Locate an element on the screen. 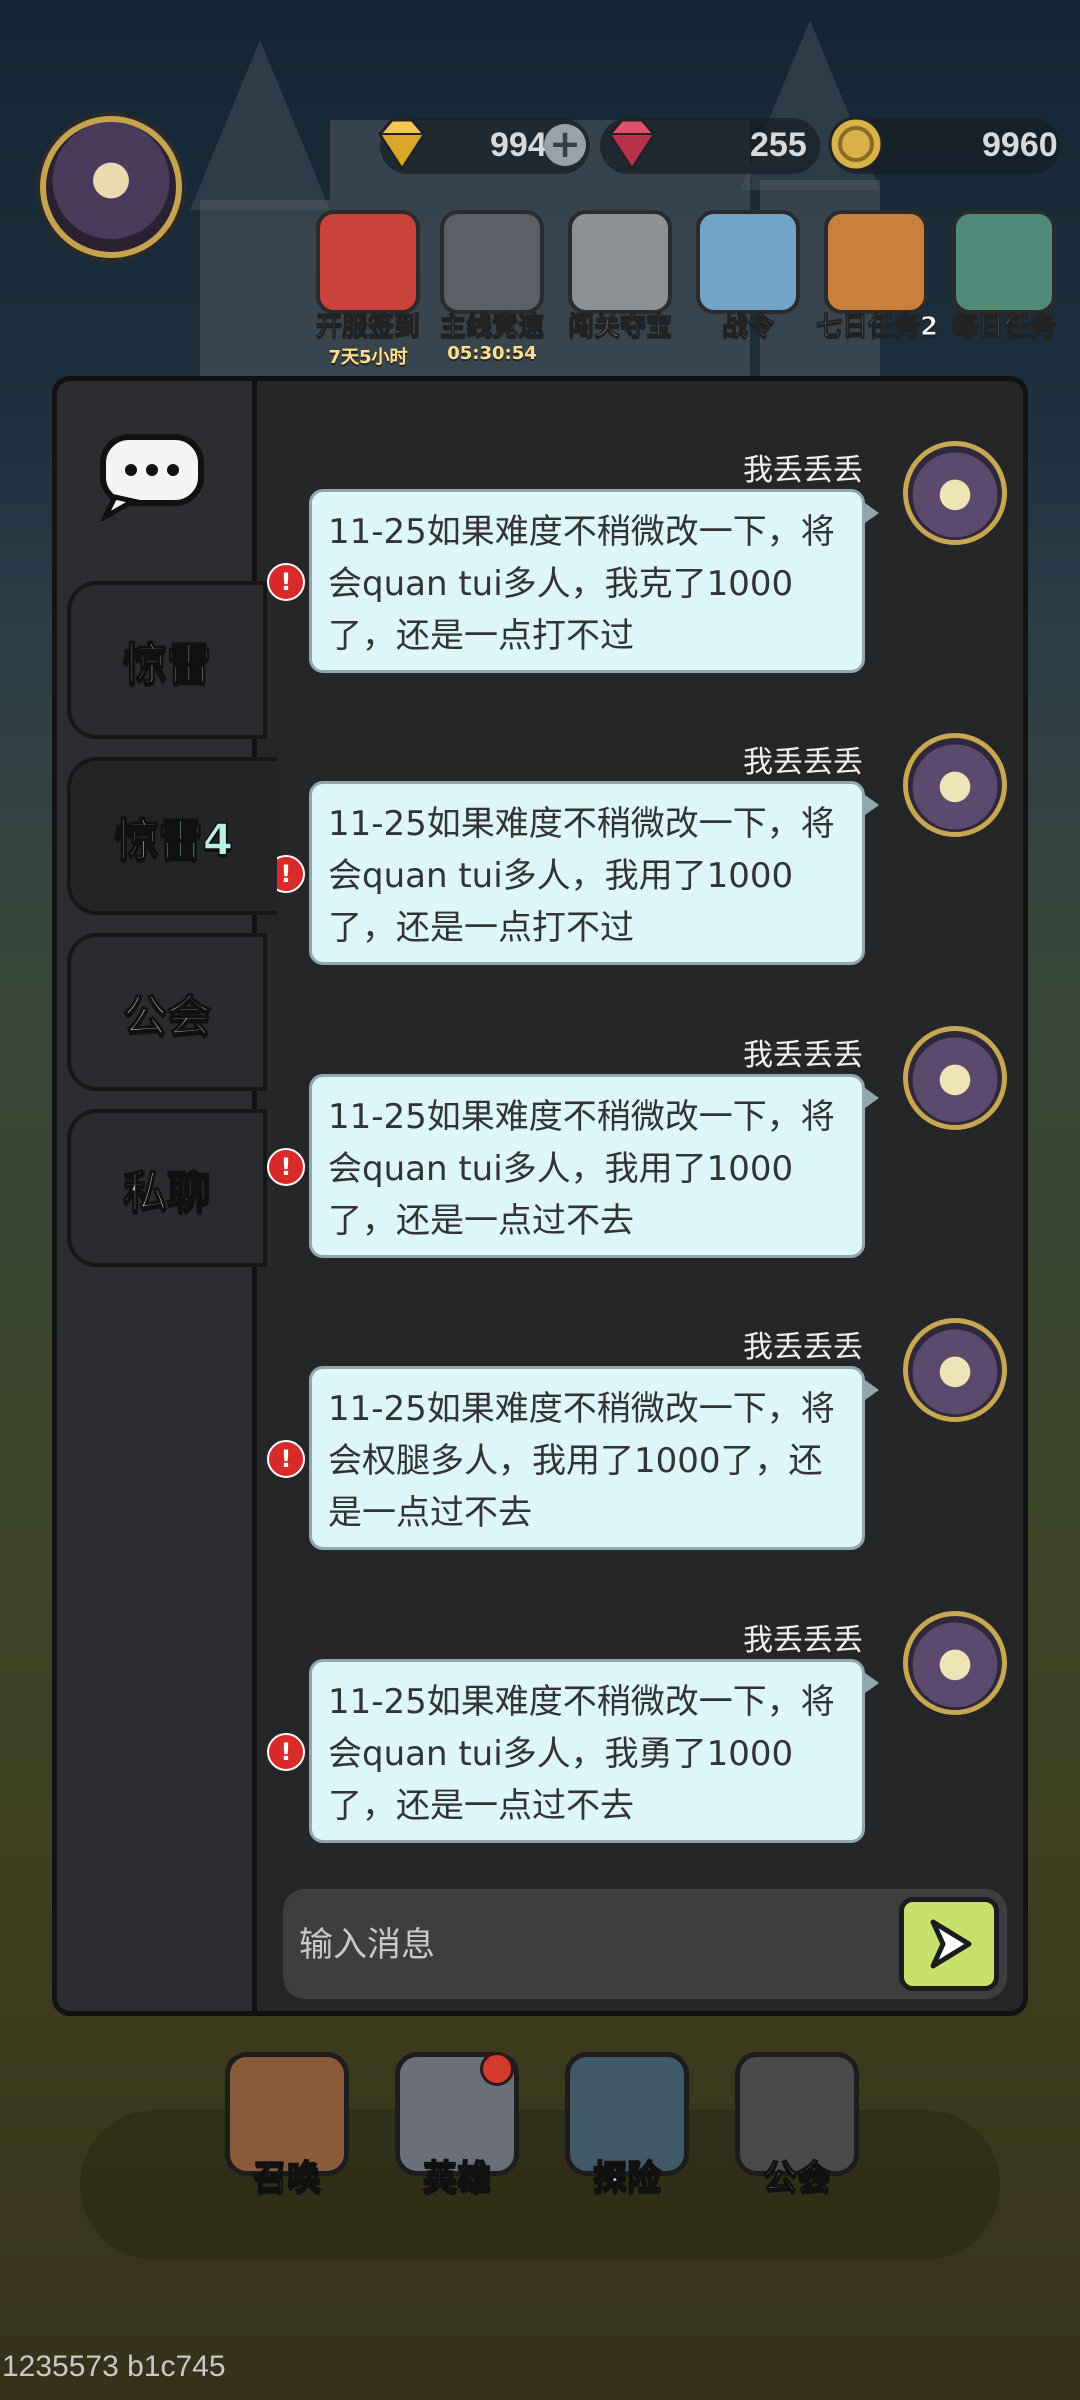 Image resolution: width=1080 pixels, height=2400 pixels. menu-treasure: 闯关夺宝 is located at coordinates (620, 280).